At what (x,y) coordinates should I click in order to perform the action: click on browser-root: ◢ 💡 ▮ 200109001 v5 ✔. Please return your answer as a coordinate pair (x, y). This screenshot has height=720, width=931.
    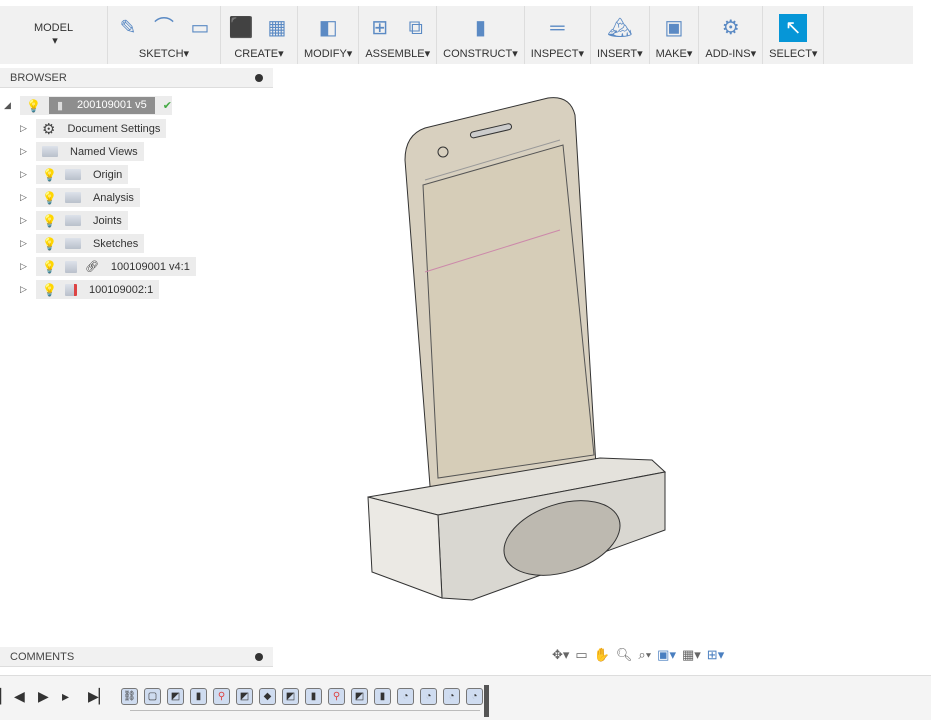
    Looking at the image, I should click on (136, 105).